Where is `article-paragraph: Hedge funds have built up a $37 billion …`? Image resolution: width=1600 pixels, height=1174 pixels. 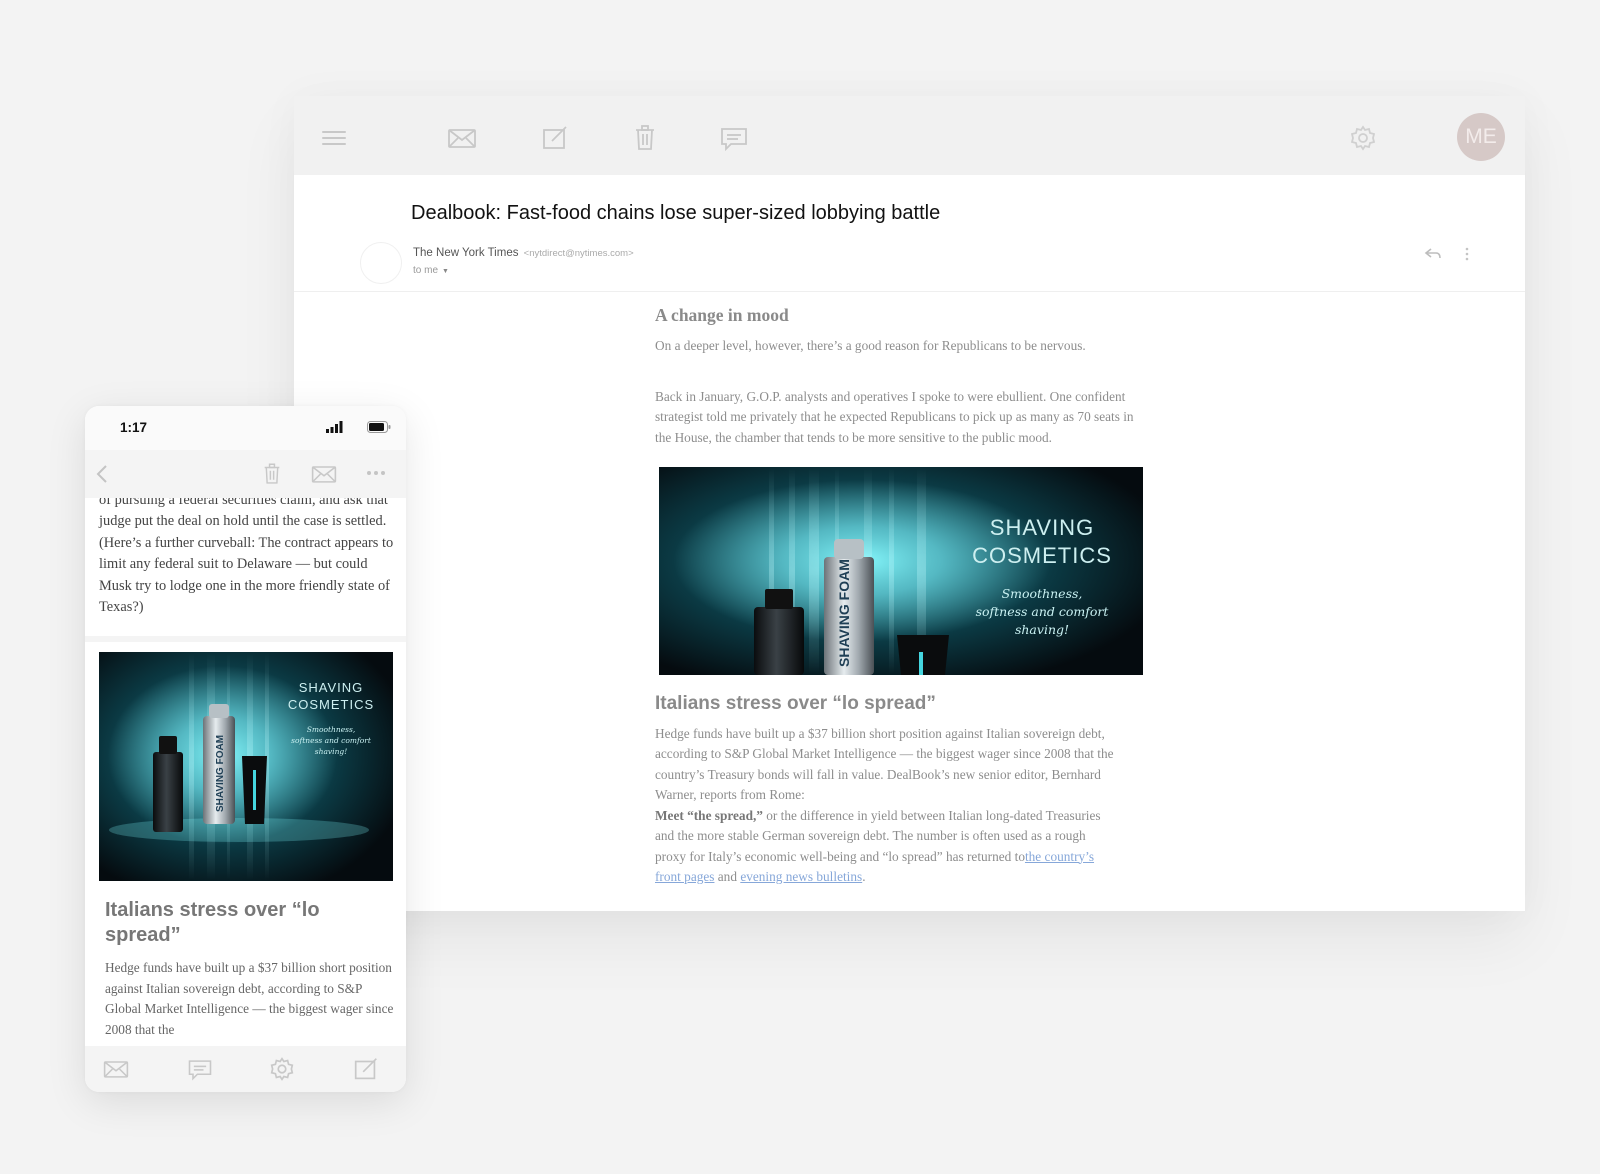 article-paragraph: Hedge funds have built up a $37 billion … is located at coordinates (884, 764).